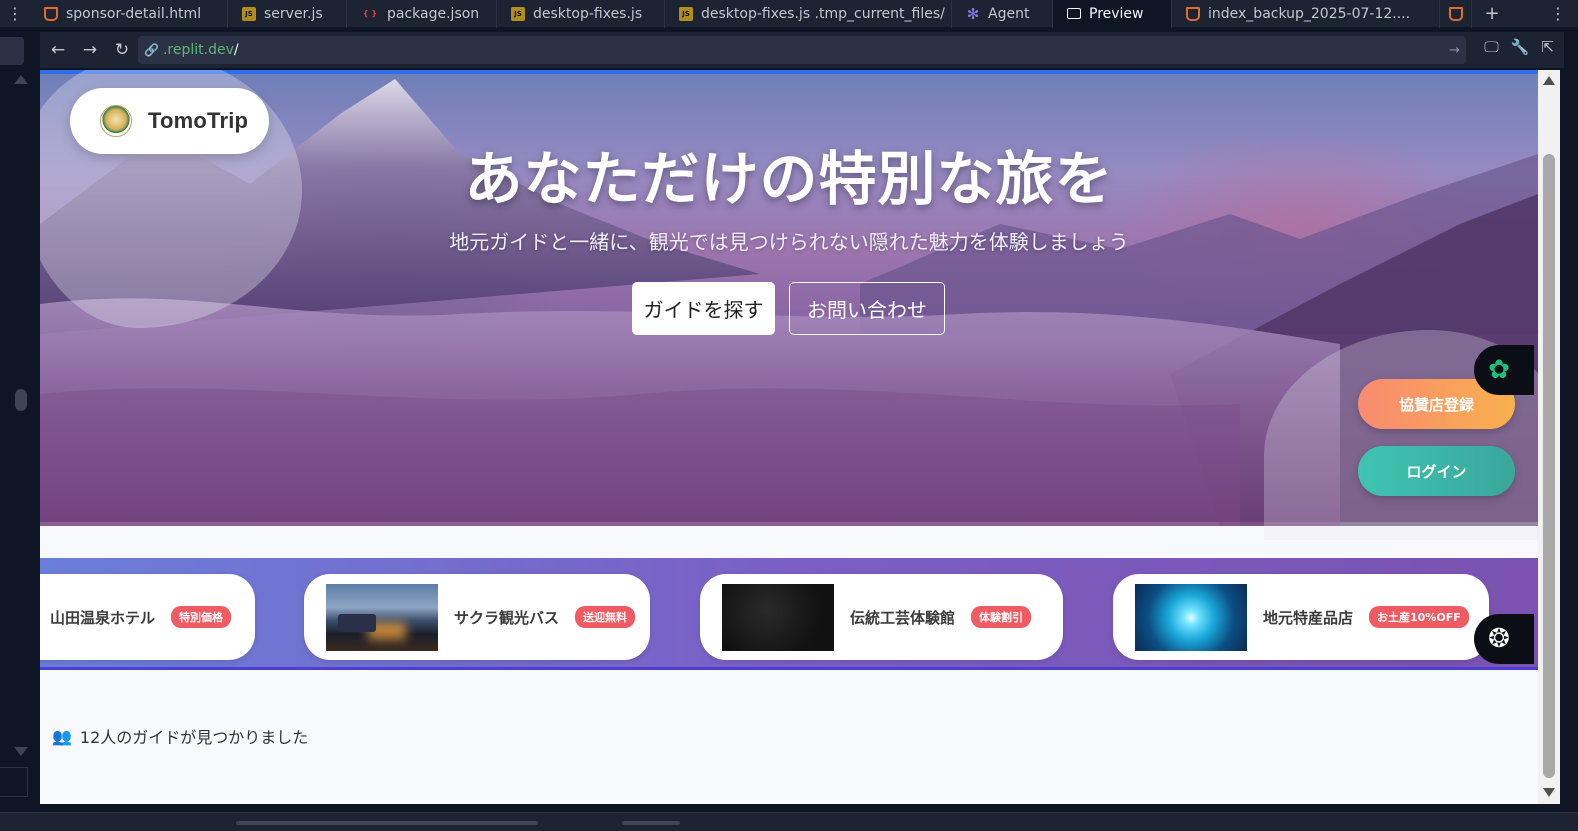  What do you see at coordinates (236, 50) in the screenshot?
I see `url-path: /` at bounding box center [236, 50].